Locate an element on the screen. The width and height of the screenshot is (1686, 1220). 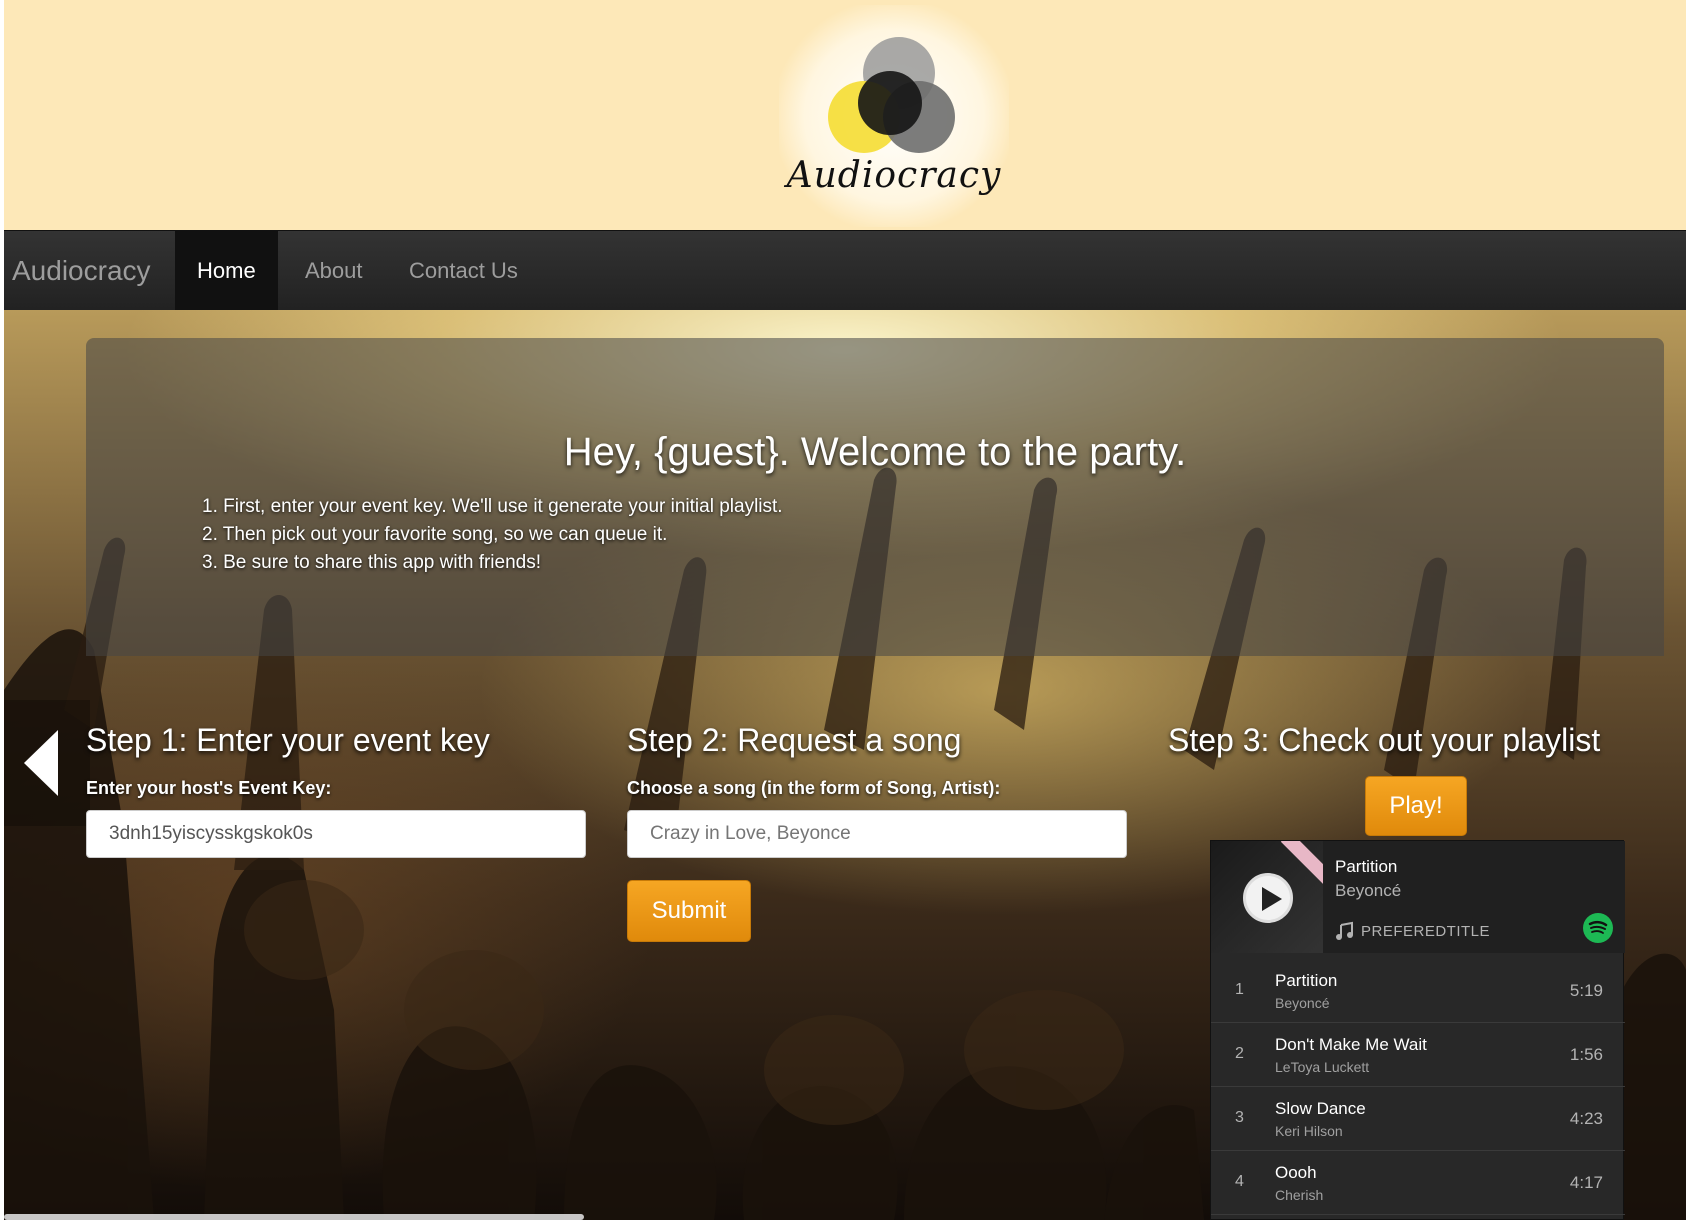
track-row: 2 Don't Make Me Wait LeToya Luckett 1:56 is located at coordinates (1418, 1055).